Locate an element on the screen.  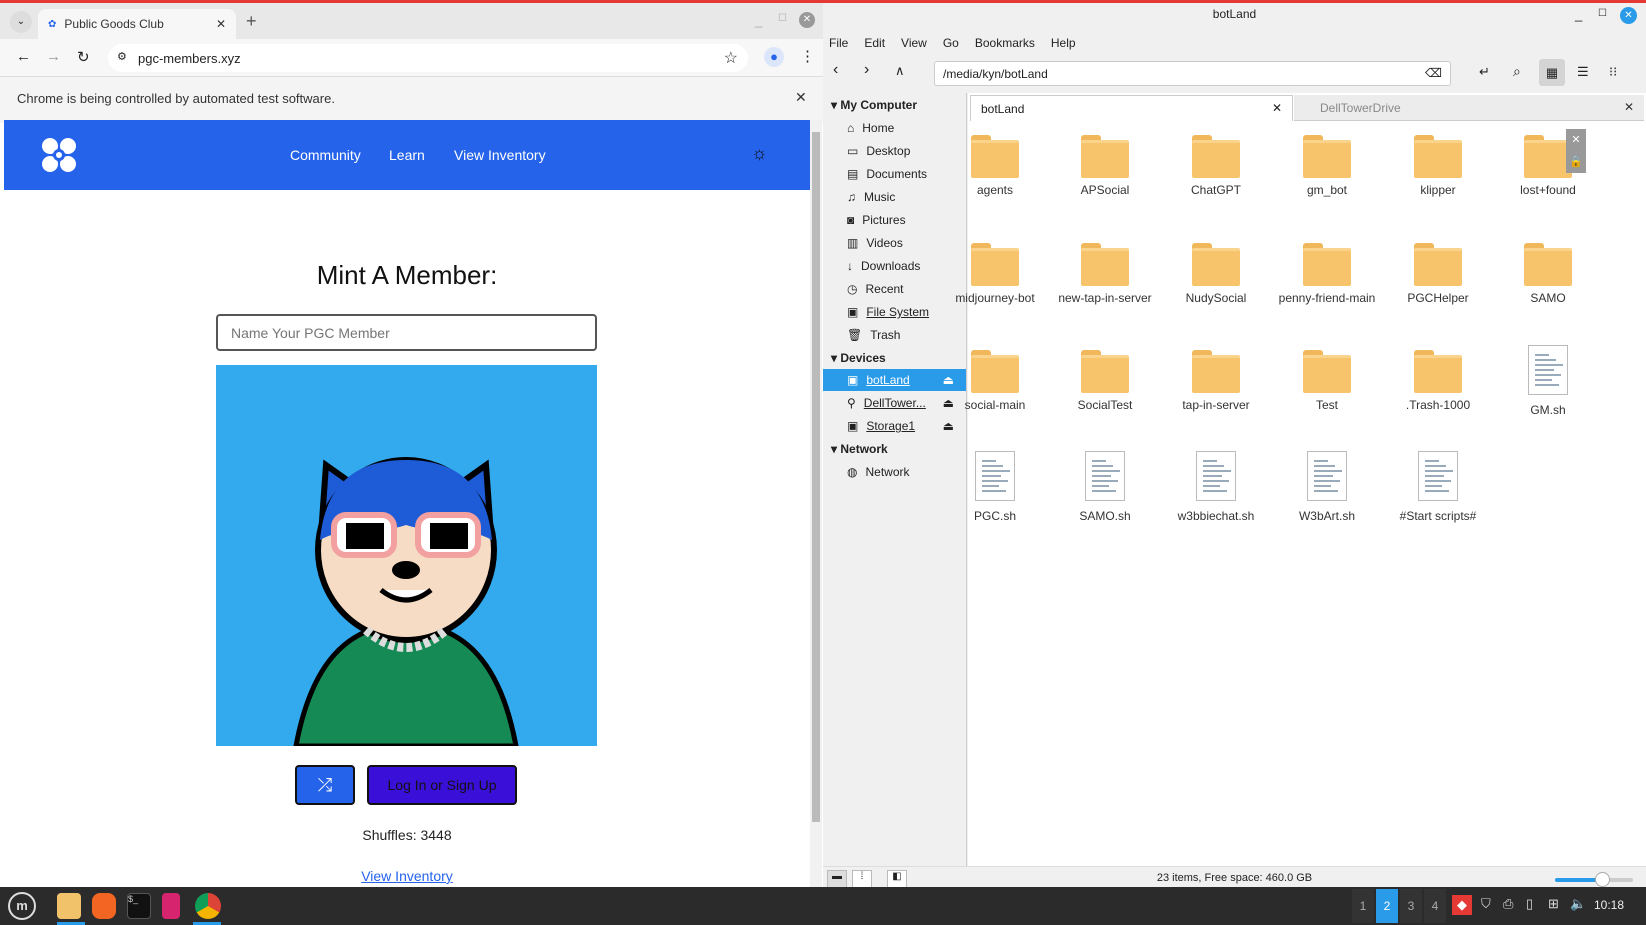
nav-learn: Learn is located at coordinates (407, 155).